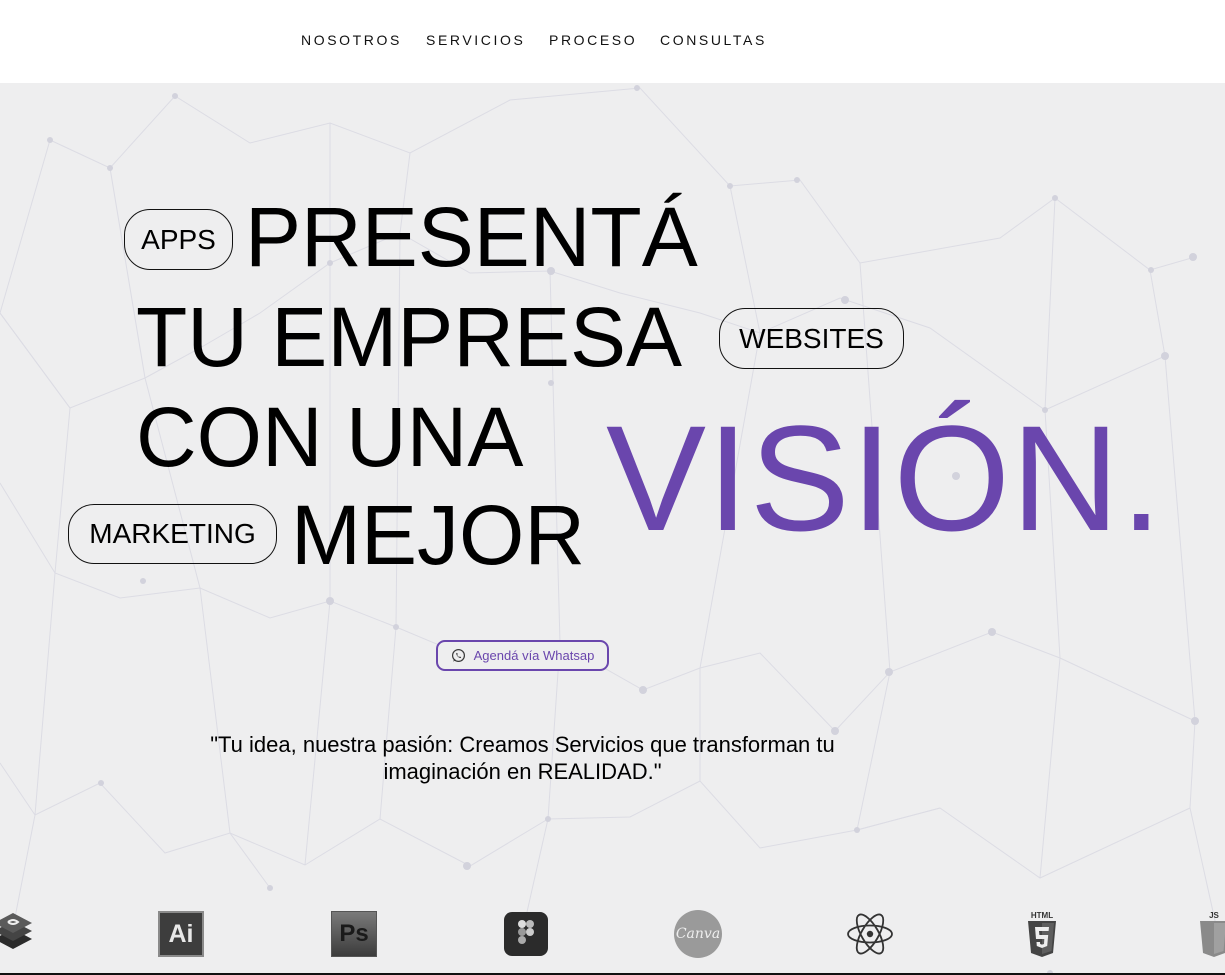 The image size is (1225, 975). I want to click on hero-line-4: MEJOR, so click(438, 535).